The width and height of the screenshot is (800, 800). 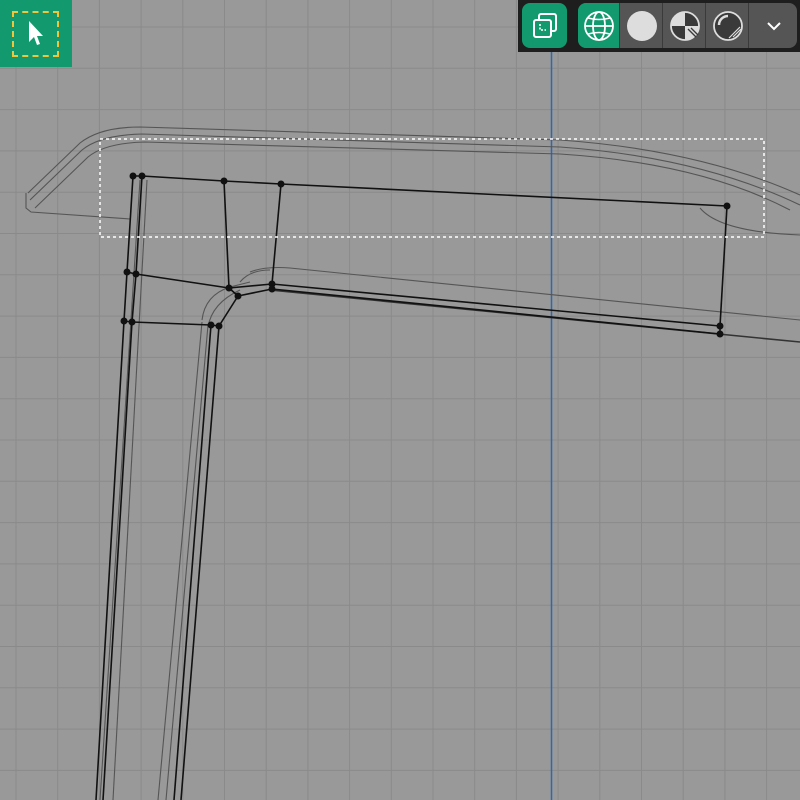 I want to click on viewport-header-toolbar, so click(x=659, y=26).